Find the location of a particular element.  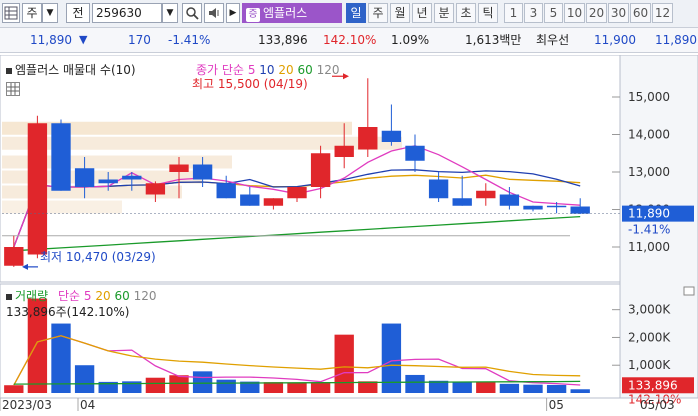

low-price-annotation: 최저 10,470 (03/29) is located at coordinates (98, 257).